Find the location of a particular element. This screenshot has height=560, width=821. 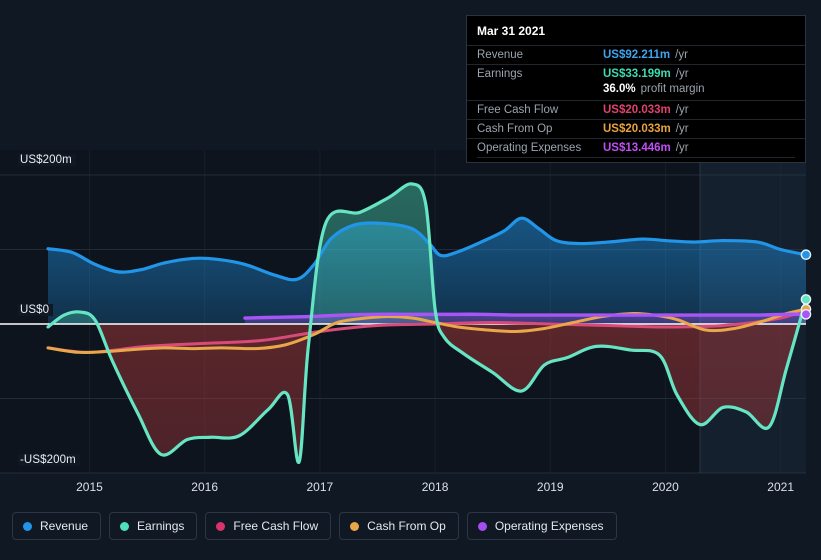

x-axis-tick-2016: 2016 is located at coordinates (205, 487).